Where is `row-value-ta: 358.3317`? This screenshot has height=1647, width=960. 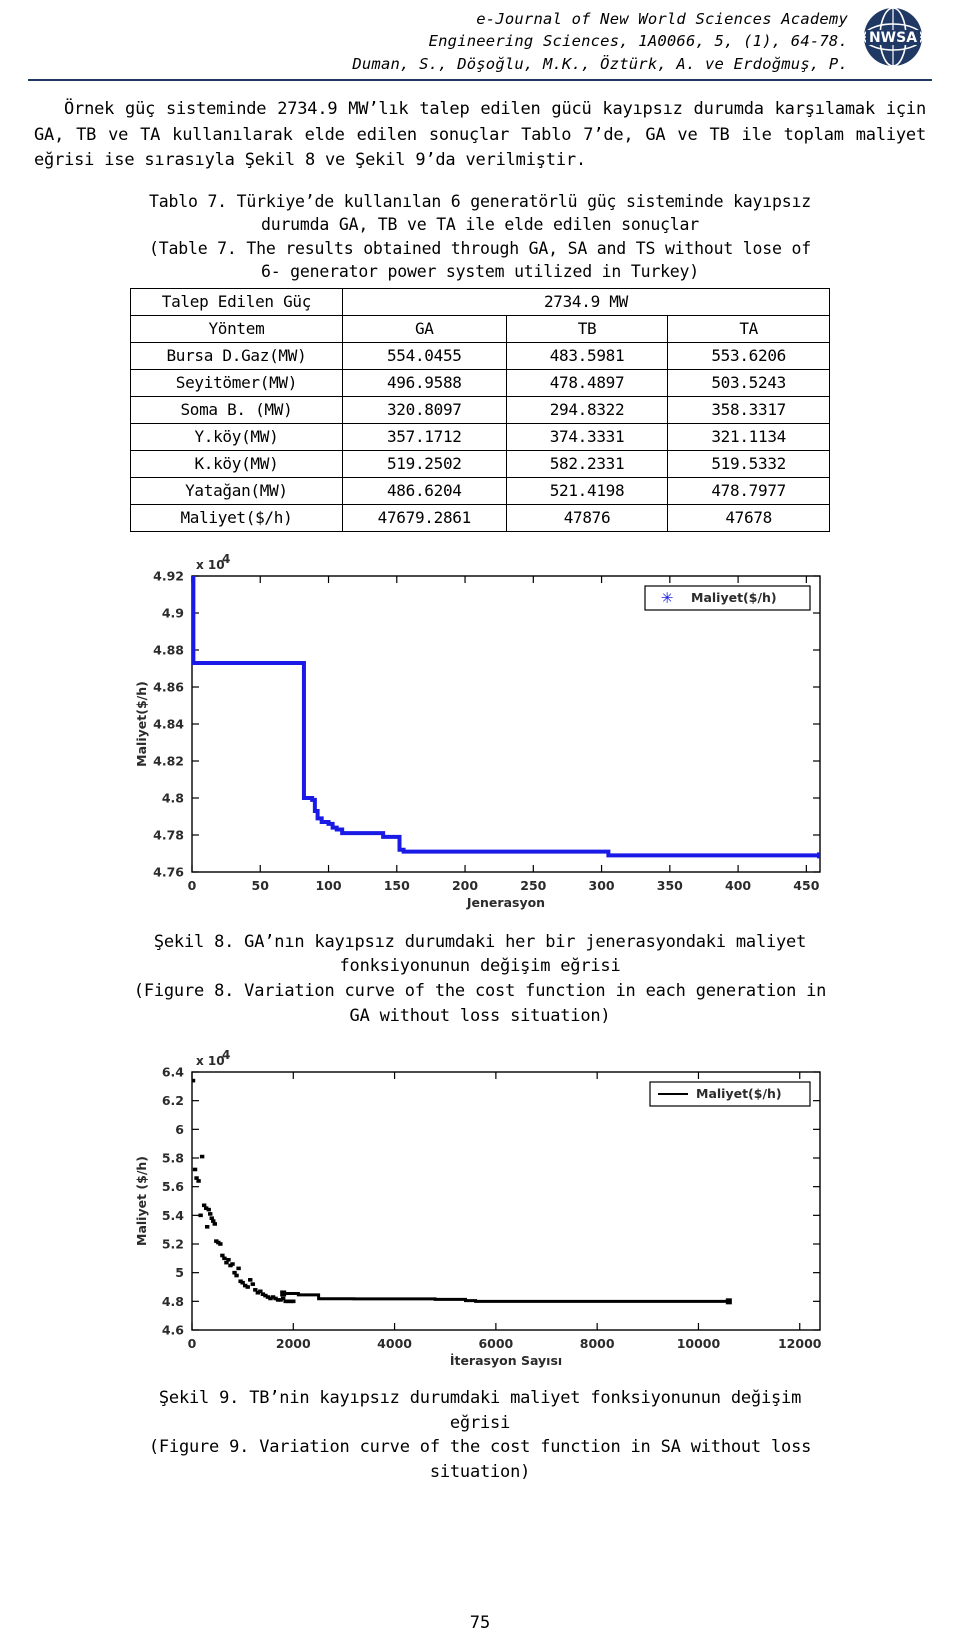 row-value-ta: 358.3317 is located at coordinates (748, 409).